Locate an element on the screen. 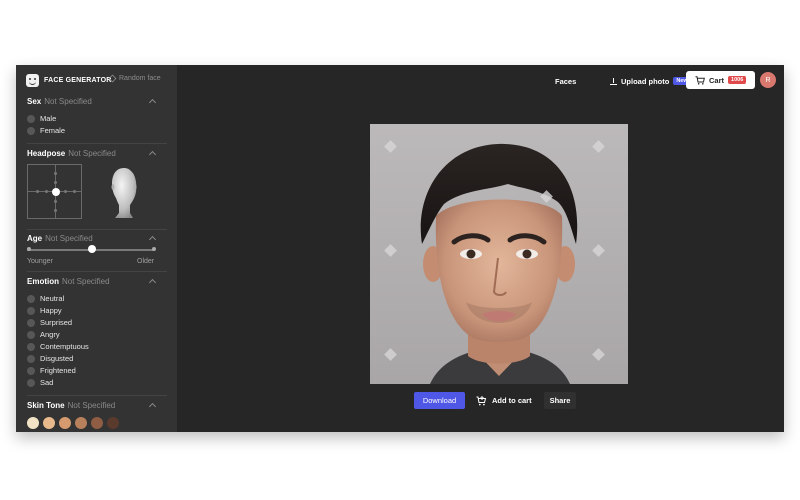 Image resolution: width=800 pixels, height=500 pixels. headpose-handle is located at coordinates (56, 192).